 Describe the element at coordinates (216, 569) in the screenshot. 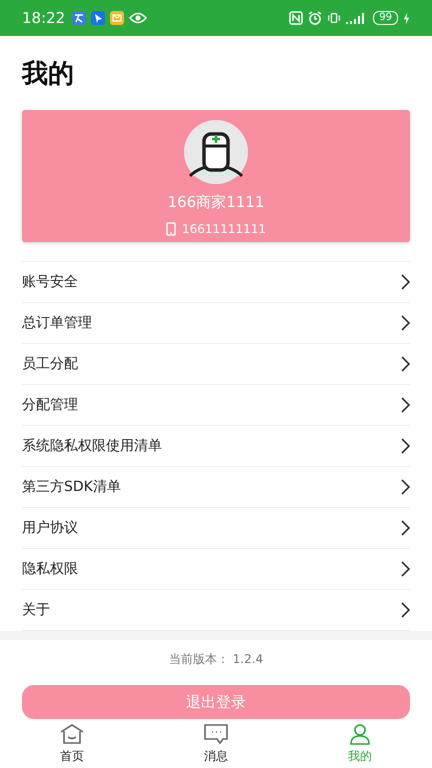

I see `menu-item: 隐私权限` at that location.